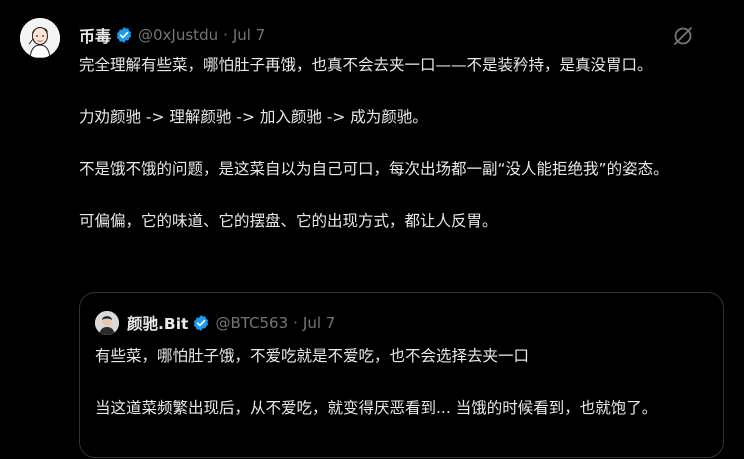 The height and width of the screenshot is (459, 744). What do you see at coordinates (374, 169) in the screenshot?
I see `tweet-paragraph: 不是饿不饿的问题，是这菜自以为自己可口，每次出场都一副“没人能拒绝我”的姿态。` at bounding box center [374, 169].